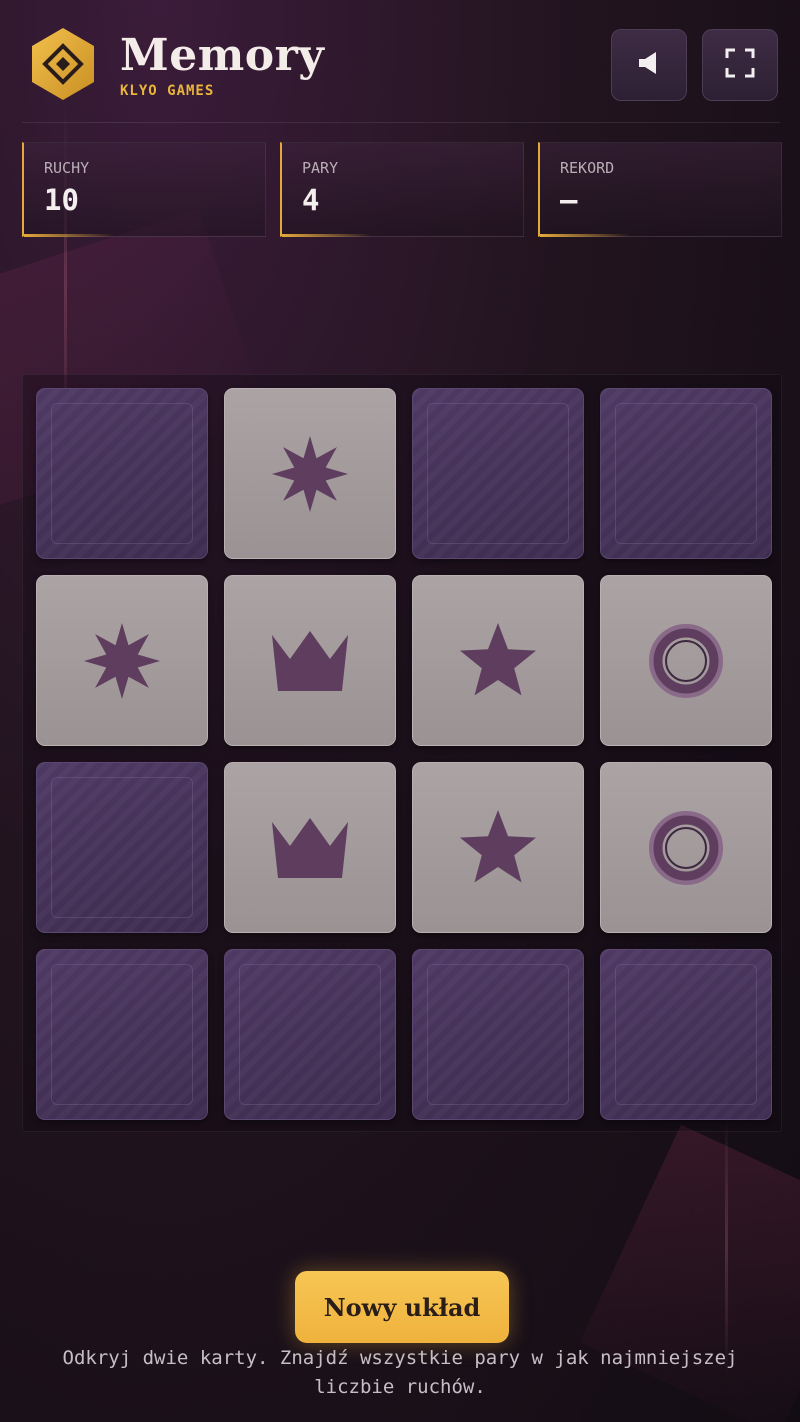  Describe the element at coordinates (144, 189) in the screenshot. I see `moves-stat: RUCHY 10` at that location.